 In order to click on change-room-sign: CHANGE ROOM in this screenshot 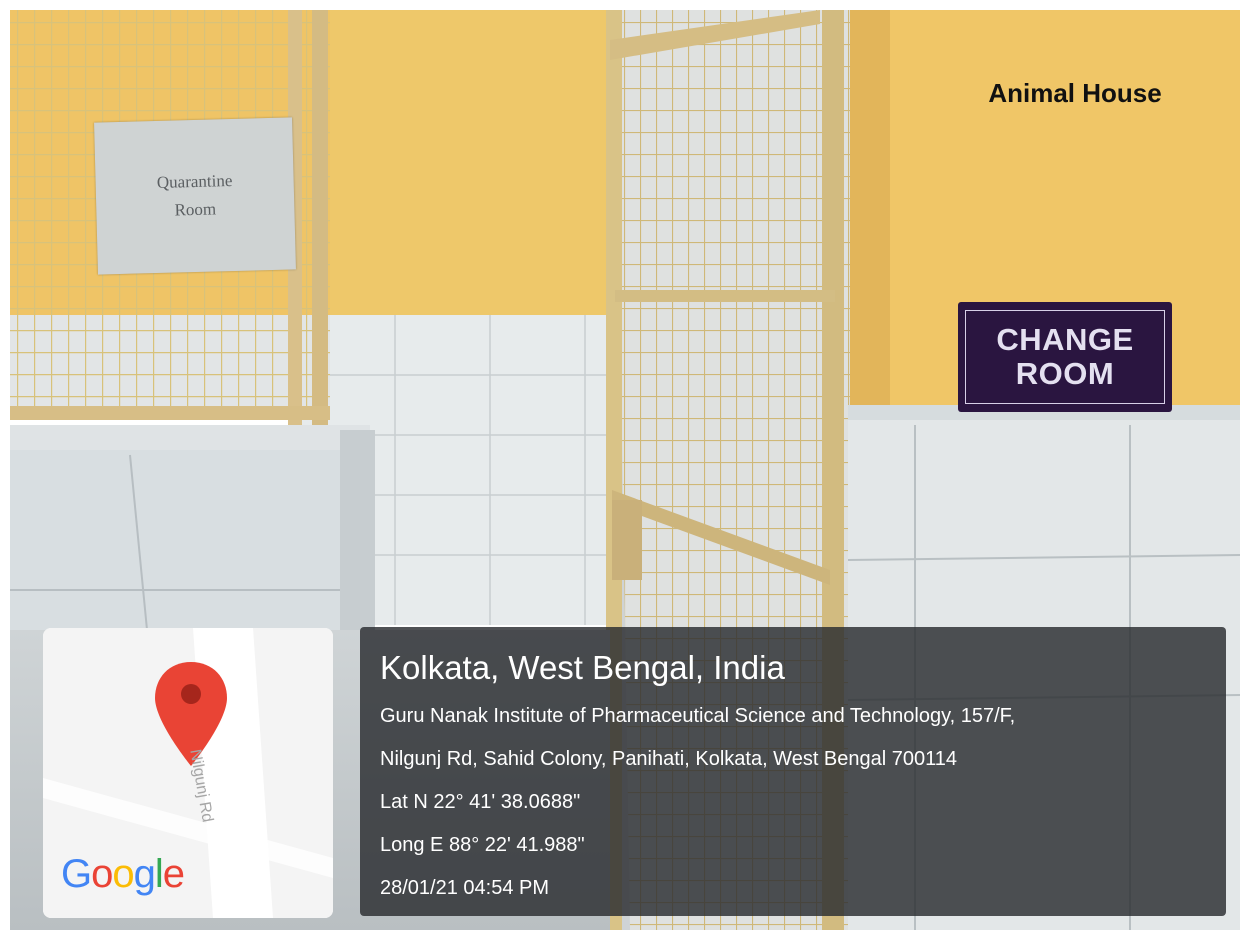, I will do `click(1065, 357)`.